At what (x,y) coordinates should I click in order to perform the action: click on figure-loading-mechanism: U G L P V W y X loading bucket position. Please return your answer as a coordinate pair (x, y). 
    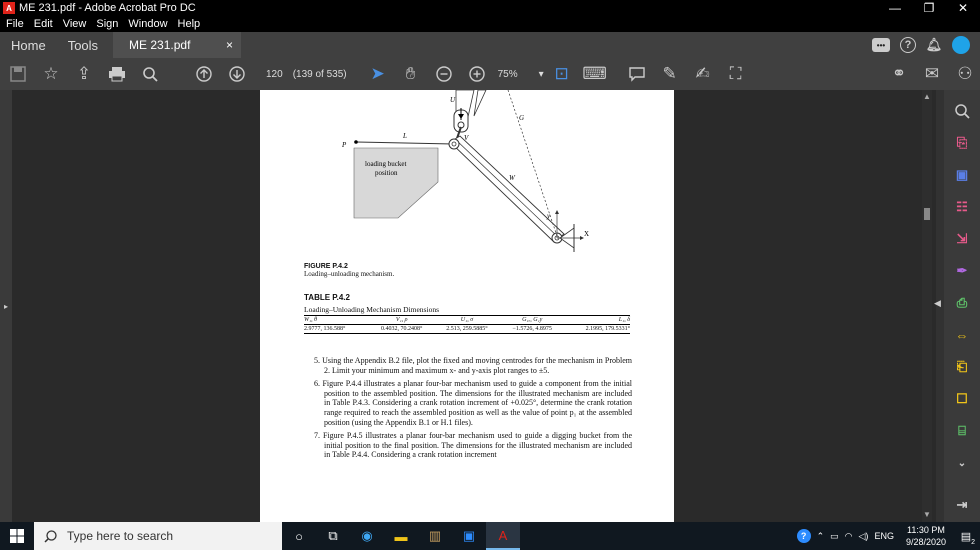
    Looking at the image, I should click on (465, 171).